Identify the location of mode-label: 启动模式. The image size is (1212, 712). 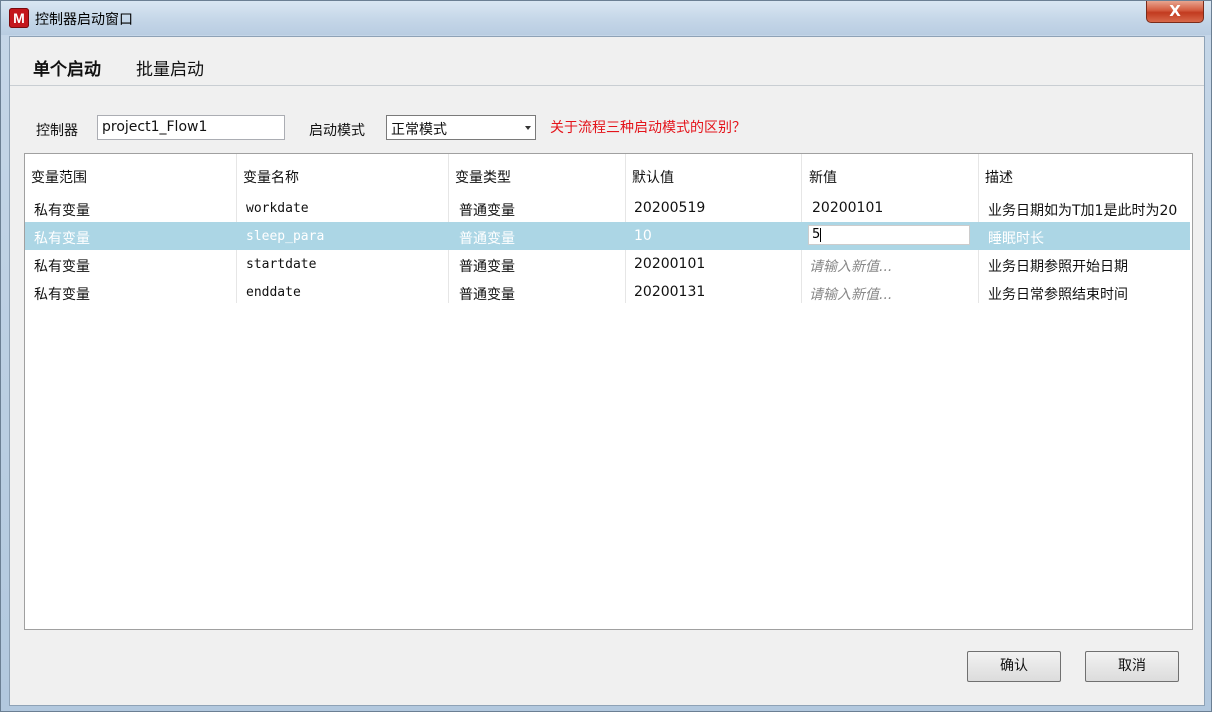
(337, 131).